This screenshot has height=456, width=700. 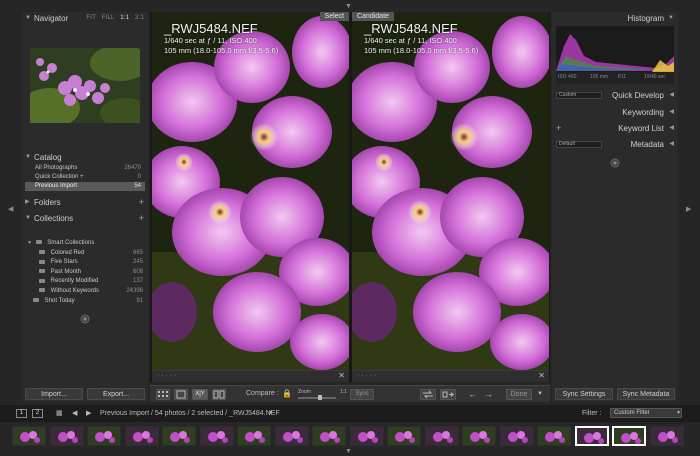 I want to click on add-collection-icon: +, so click(x=141, y=218).